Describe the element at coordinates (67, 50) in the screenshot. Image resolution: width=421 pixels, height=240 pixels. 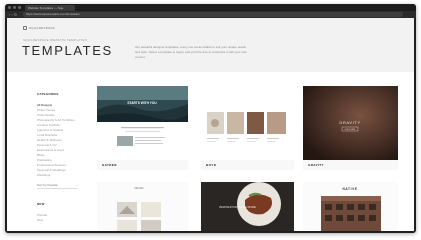
I see `page-title: TEMPLATES` at that location.